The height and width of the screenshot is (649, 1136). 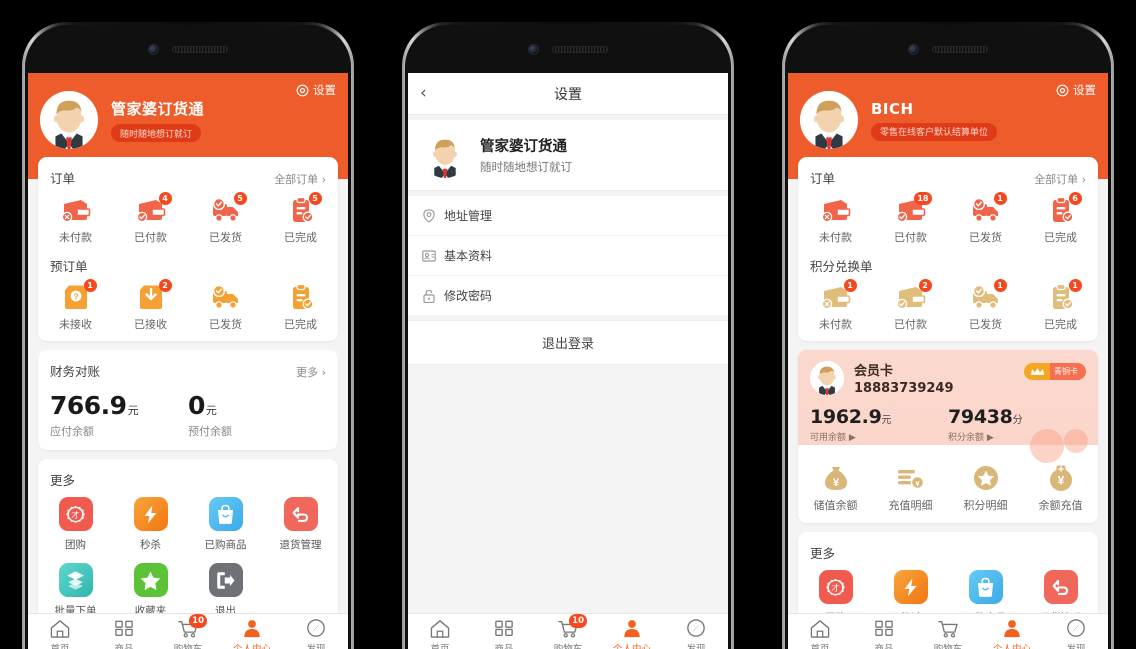 I want to click on p1-orders-head: 订单 全部订单 ›, so click(x=188, y=182).